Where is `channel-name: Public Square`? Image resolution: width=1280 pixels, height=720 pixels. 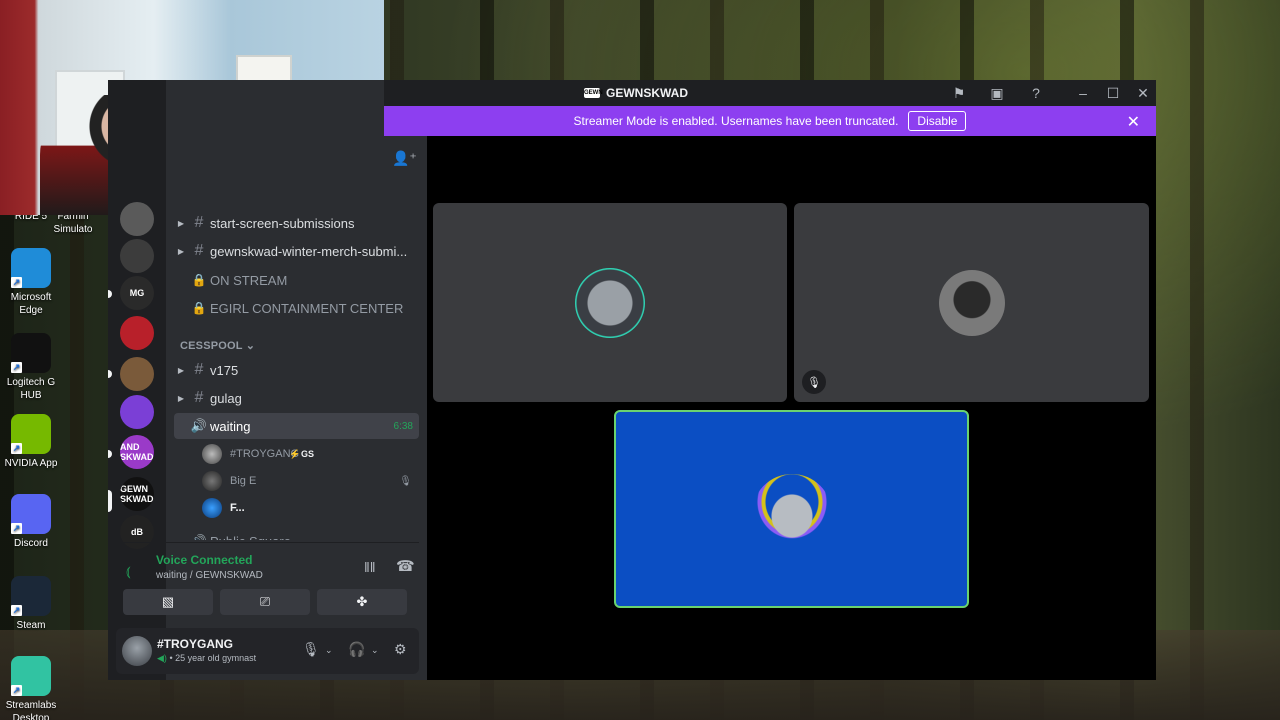
channel-name: Public Square is located at coordinates (250, 537).